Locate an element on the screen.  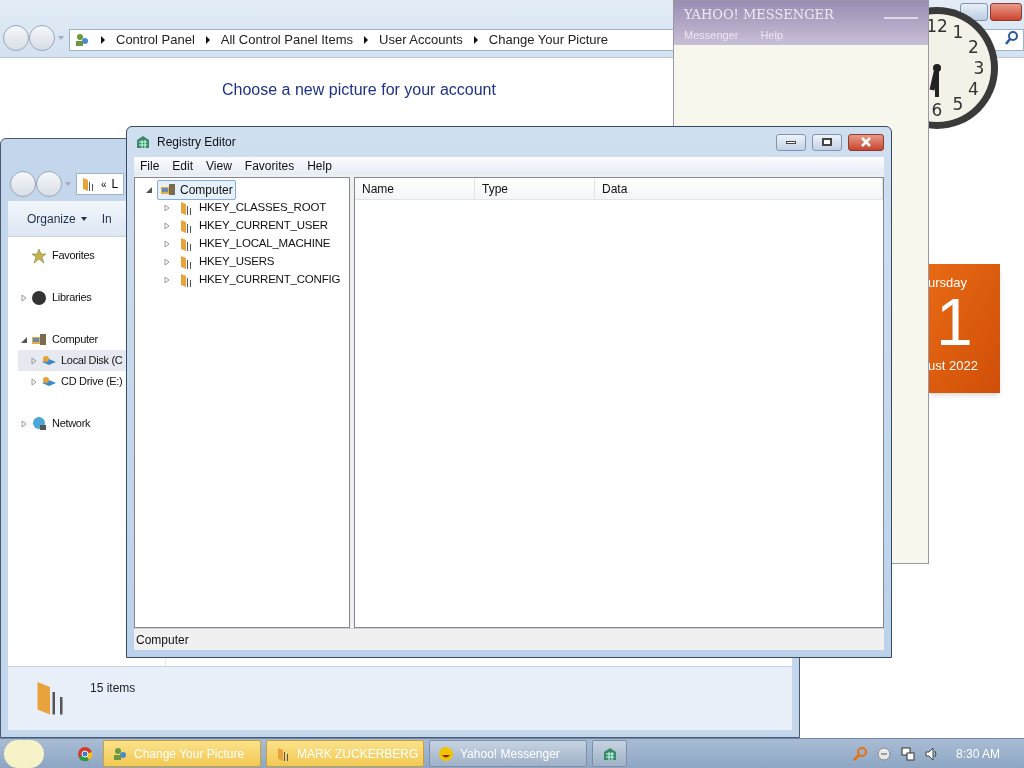
search-icon is located at coordinates (1012, 38).